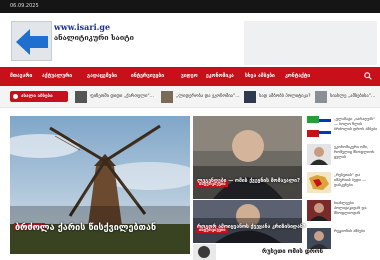  I want to click on sidebar-article: სიახლეები პოლიტიკიდან და მსოფლიოდან, so click(342, 212).